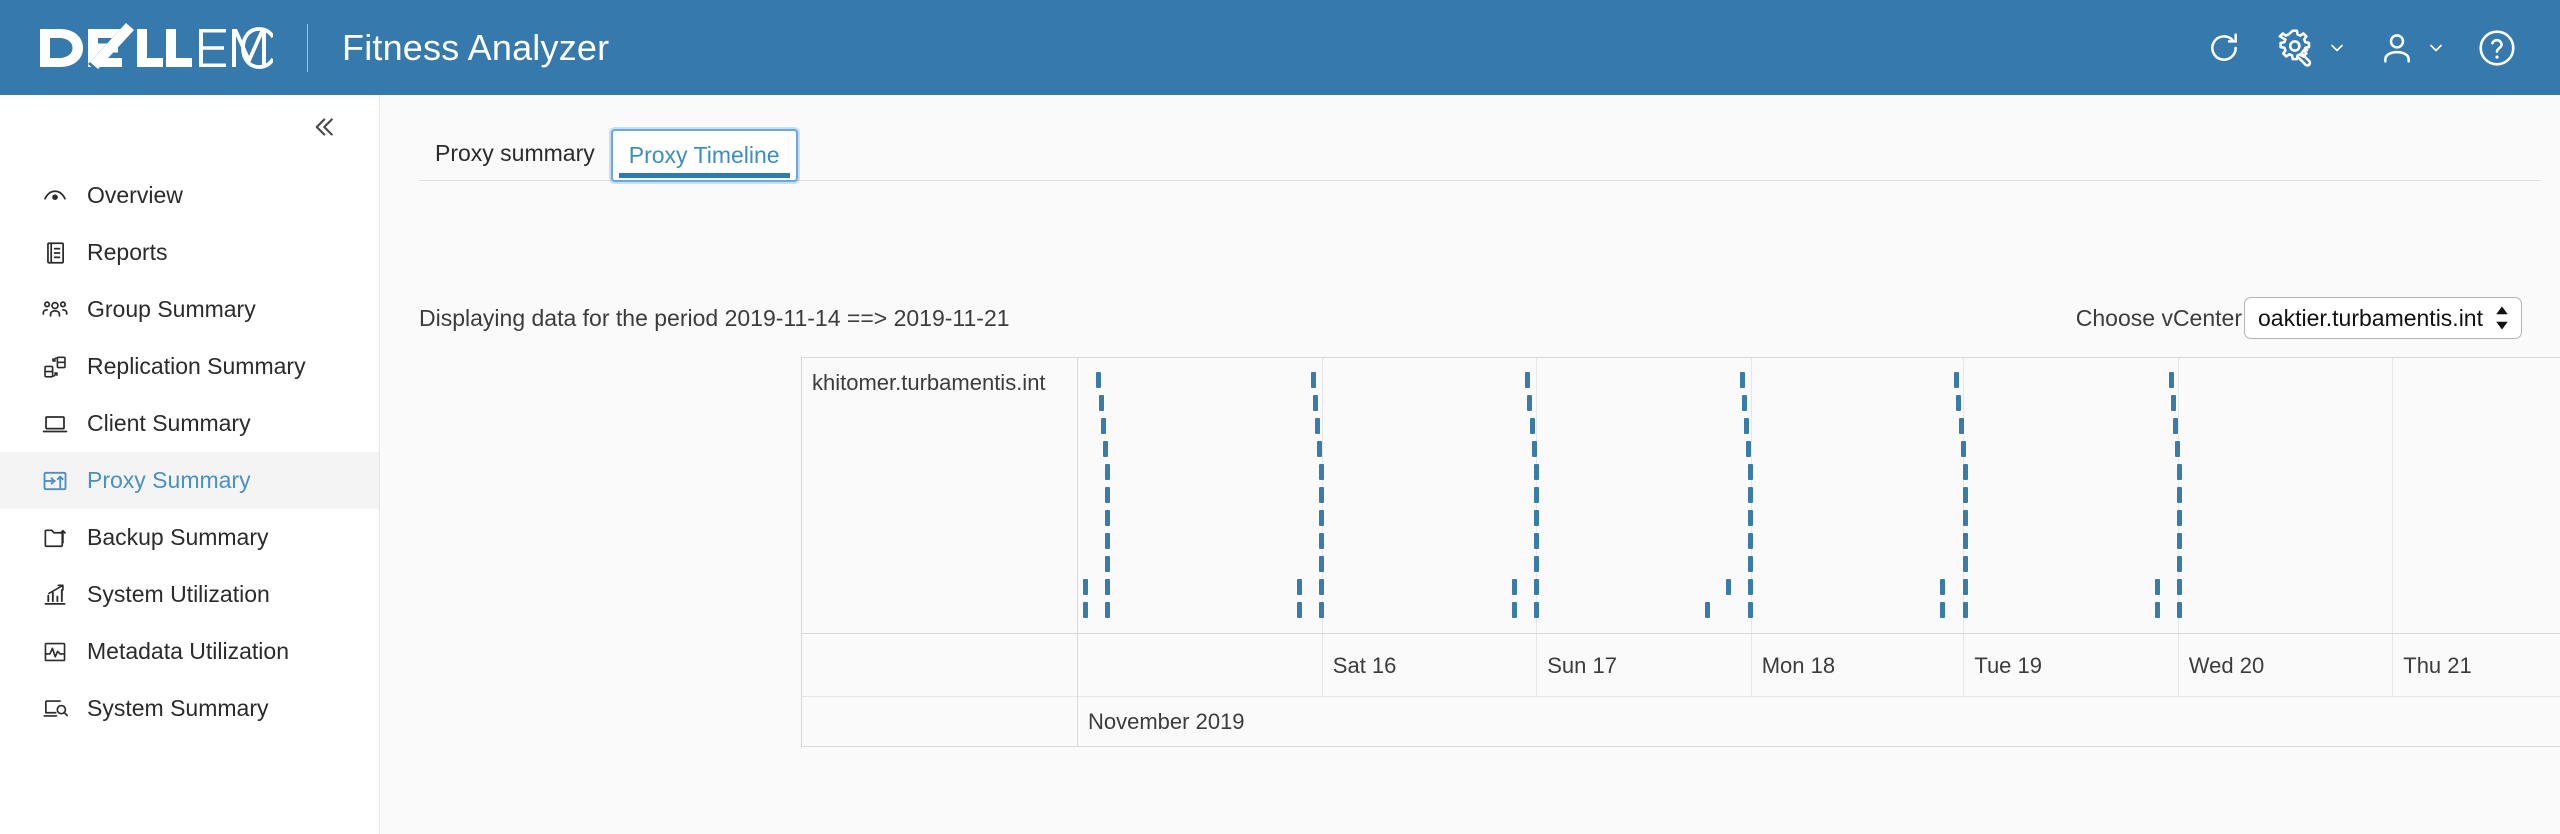 This screenshot has height=834, width=2560. What do you see at coordinates (2411, 47) in the screenshot?
I see `user-menu-button` at bounding box center [2411, 47].